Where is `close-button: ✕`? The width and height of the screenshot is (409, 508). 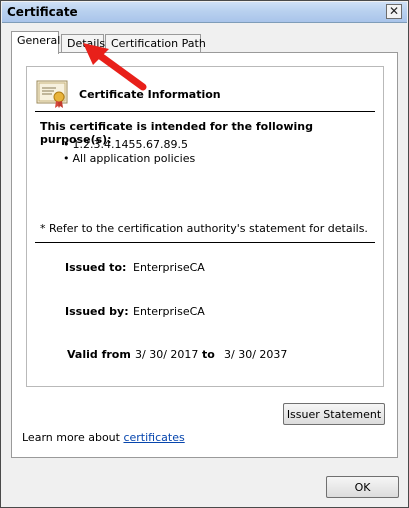 close-button: ✕ is located at coordinates (394, 11).